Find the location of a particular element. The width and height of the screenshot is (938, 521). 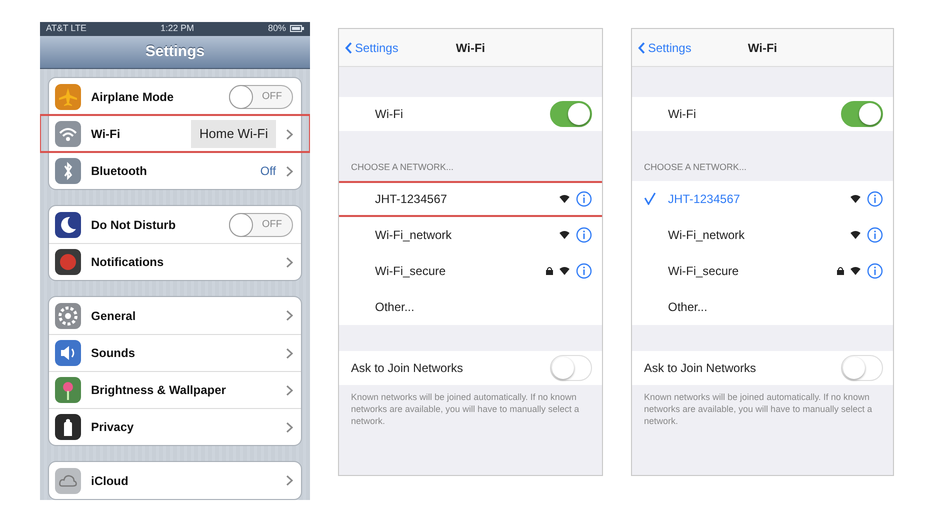

settings-row: Airplane Mode OFF is located at coordinates (175, 96).